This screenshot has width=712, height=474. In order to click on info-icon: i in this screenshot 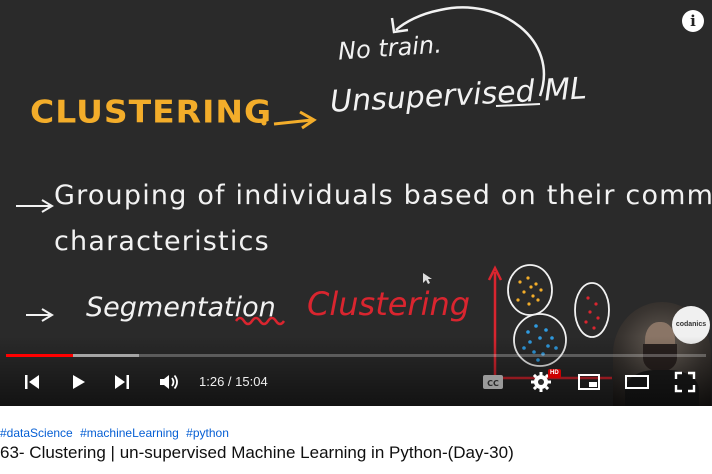, I will do `click(693, 21)`.